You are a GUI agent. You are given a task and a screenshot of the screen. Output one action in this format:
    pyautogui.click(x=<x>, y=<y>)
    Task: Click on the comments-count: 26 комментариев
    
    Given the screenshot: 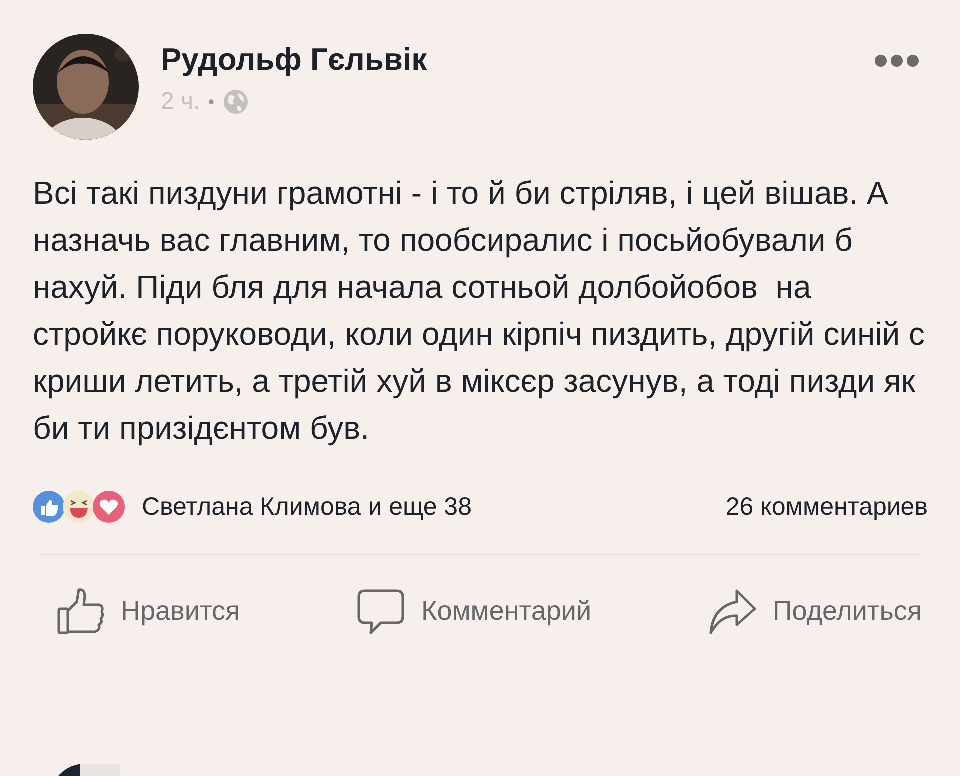 What is the action you would take?
    pyautogui.click(x=827, y=507)
    